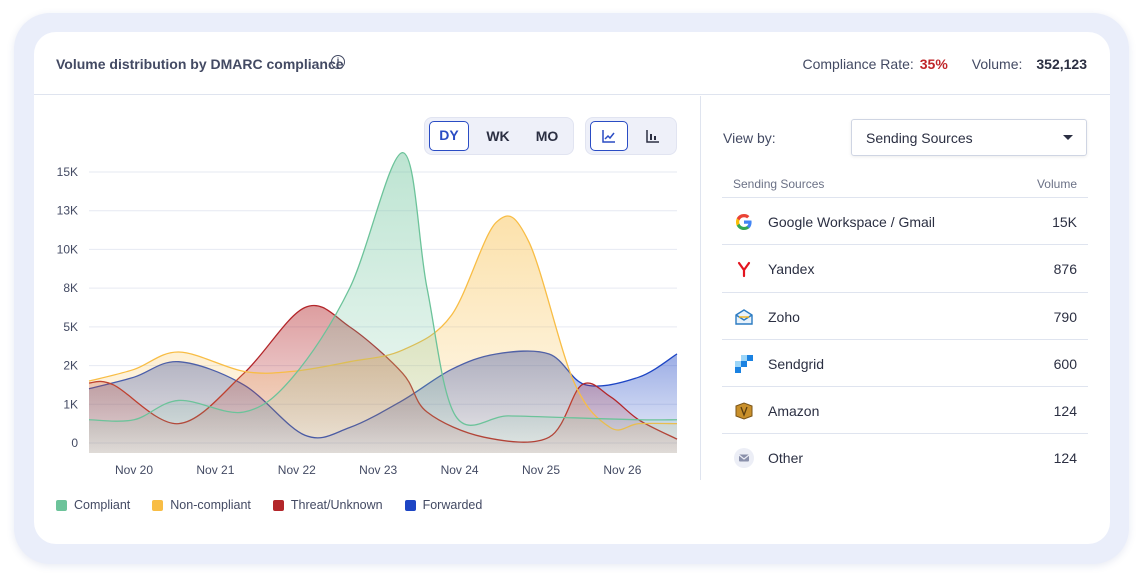  What do you see at coordinates (794, 411) in the screenshot?
I see `source-name: Amazon` at bounding box center [794, 411].